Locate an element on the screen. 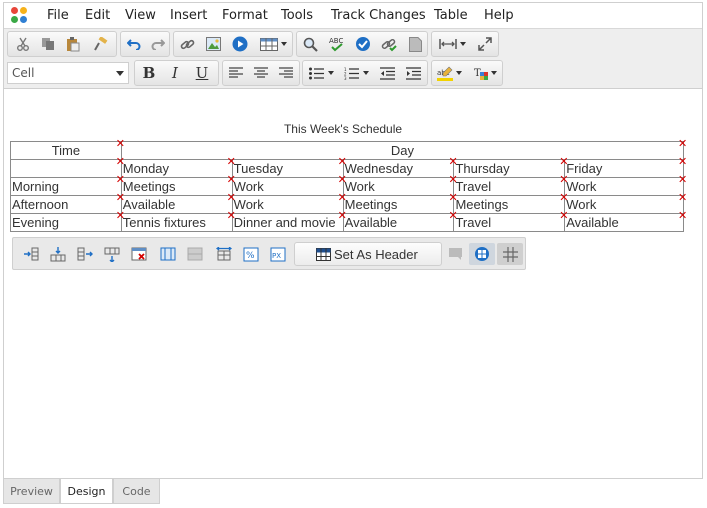  table-cell: Morning ✕ is located at coordinates (67, 185).